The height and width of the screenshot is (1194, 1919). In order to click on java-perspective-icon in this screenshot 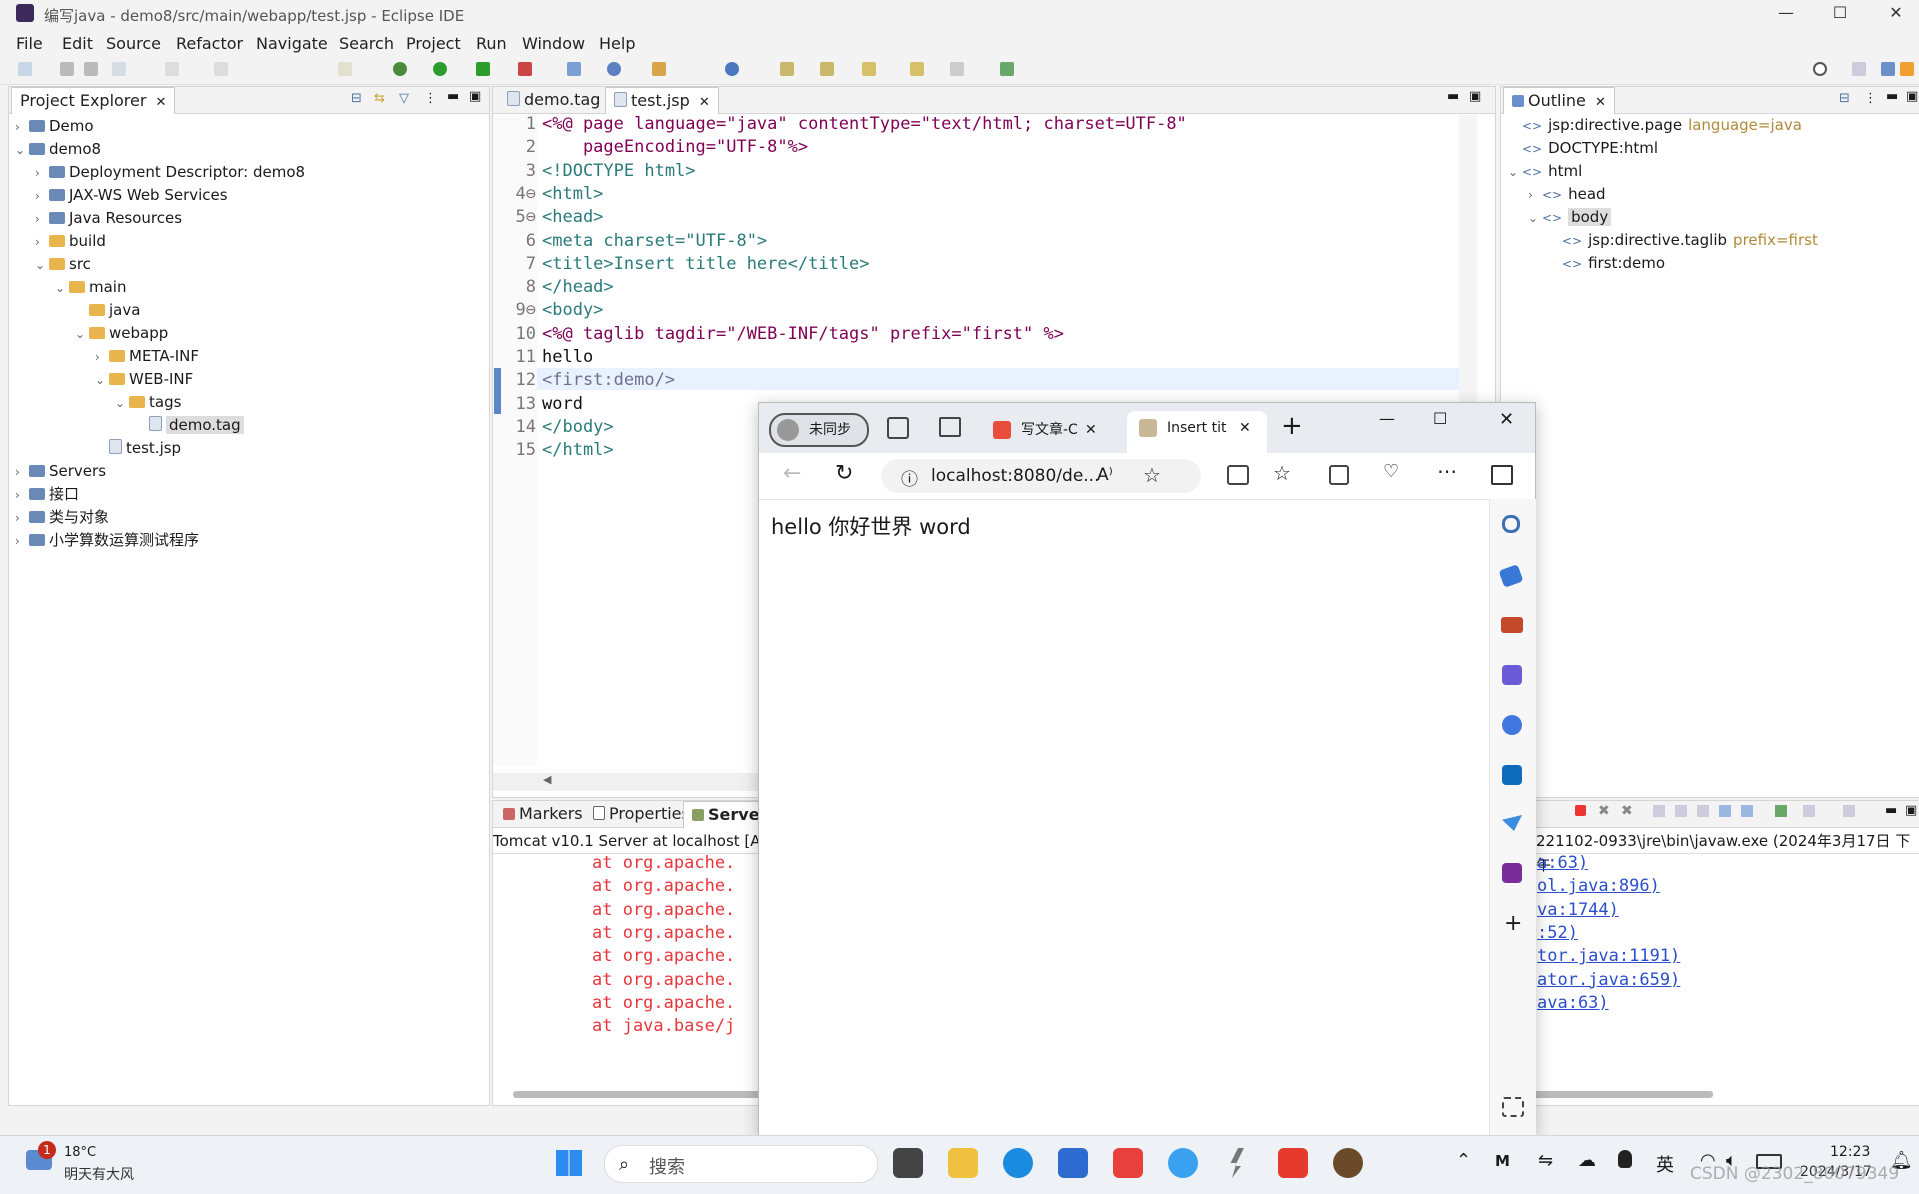, I will do `click(1907, 69)`.